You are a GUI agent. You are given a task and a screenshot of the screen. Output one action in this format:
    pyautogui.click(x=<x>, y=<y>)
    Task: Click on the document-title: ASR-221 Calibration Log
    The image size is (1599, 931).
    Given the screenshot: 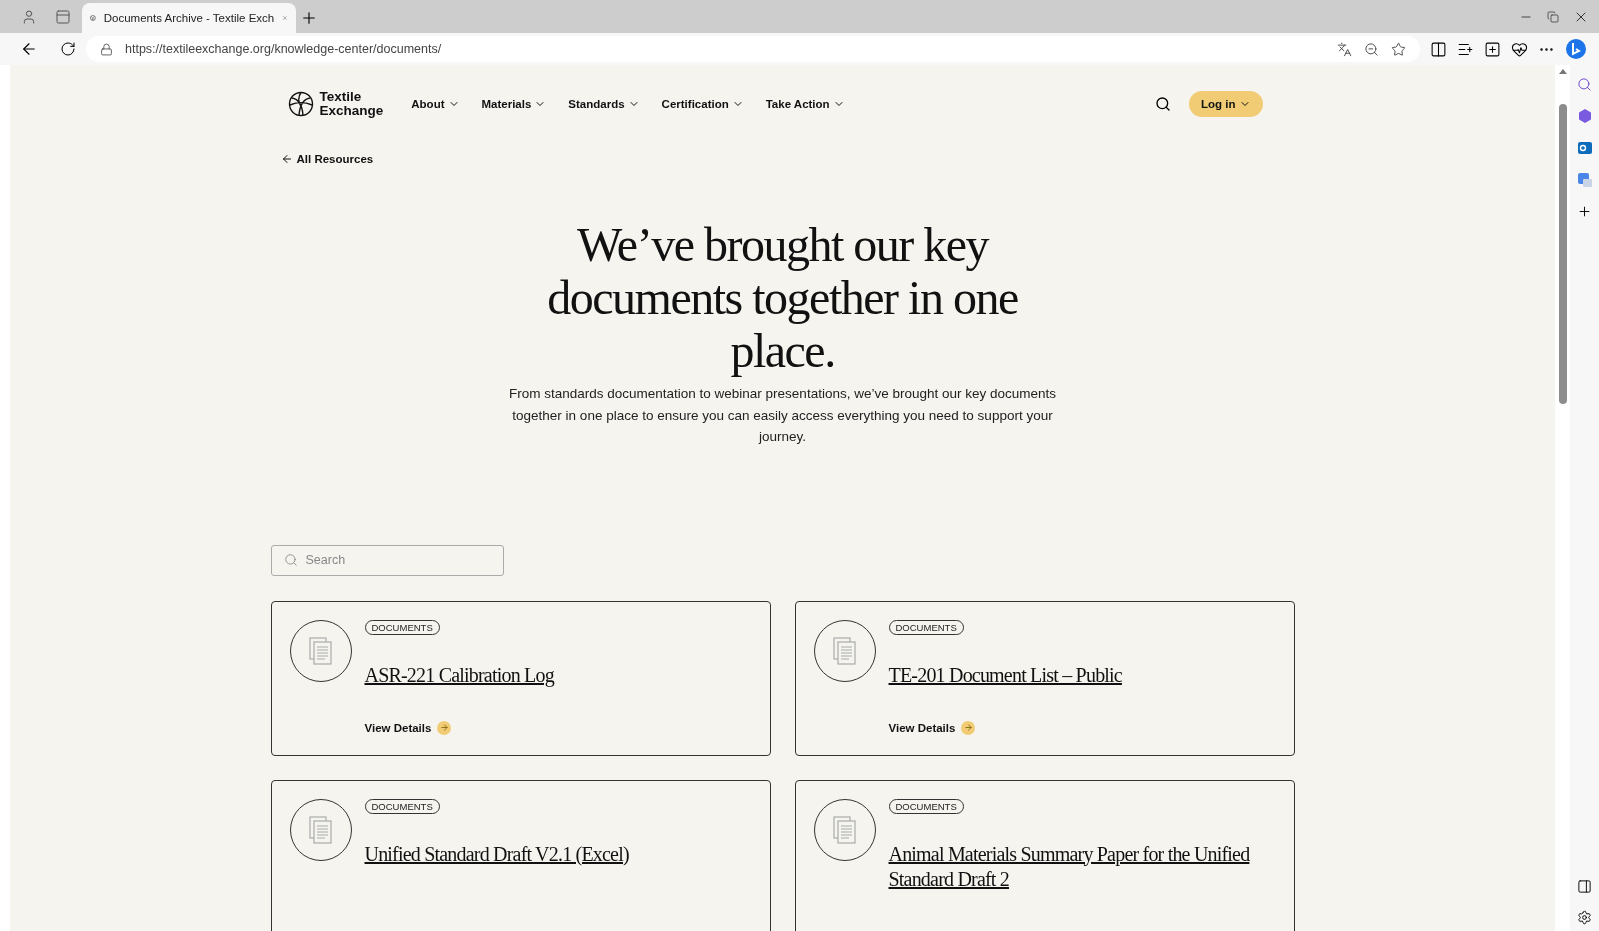 What is the action you would take?
    pyautogui.click(x=459, y=675)
    